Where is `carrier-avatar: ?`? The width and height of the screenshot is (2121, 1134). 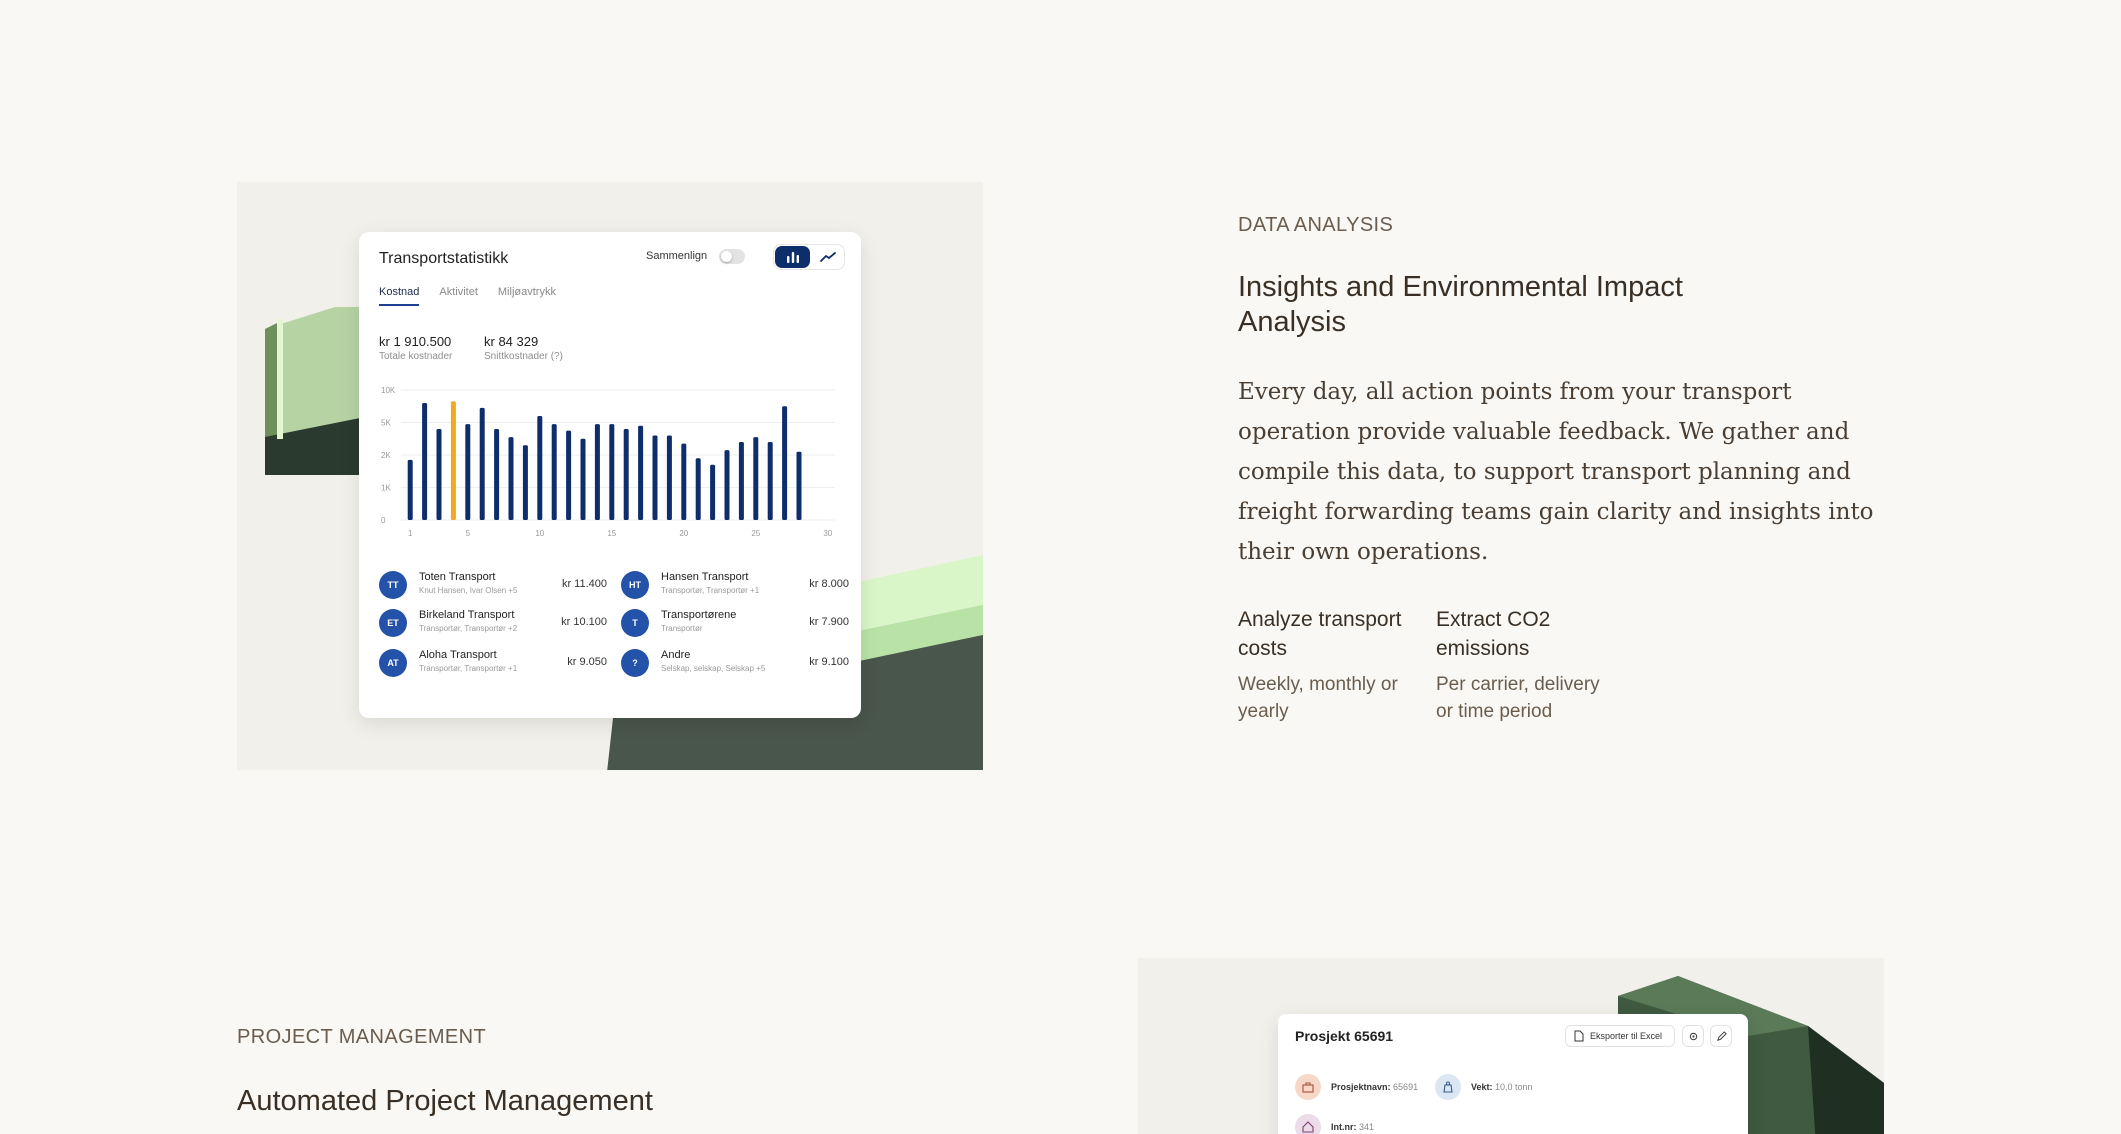 carrier-avatar: ? is located at coordinates (635, 663).